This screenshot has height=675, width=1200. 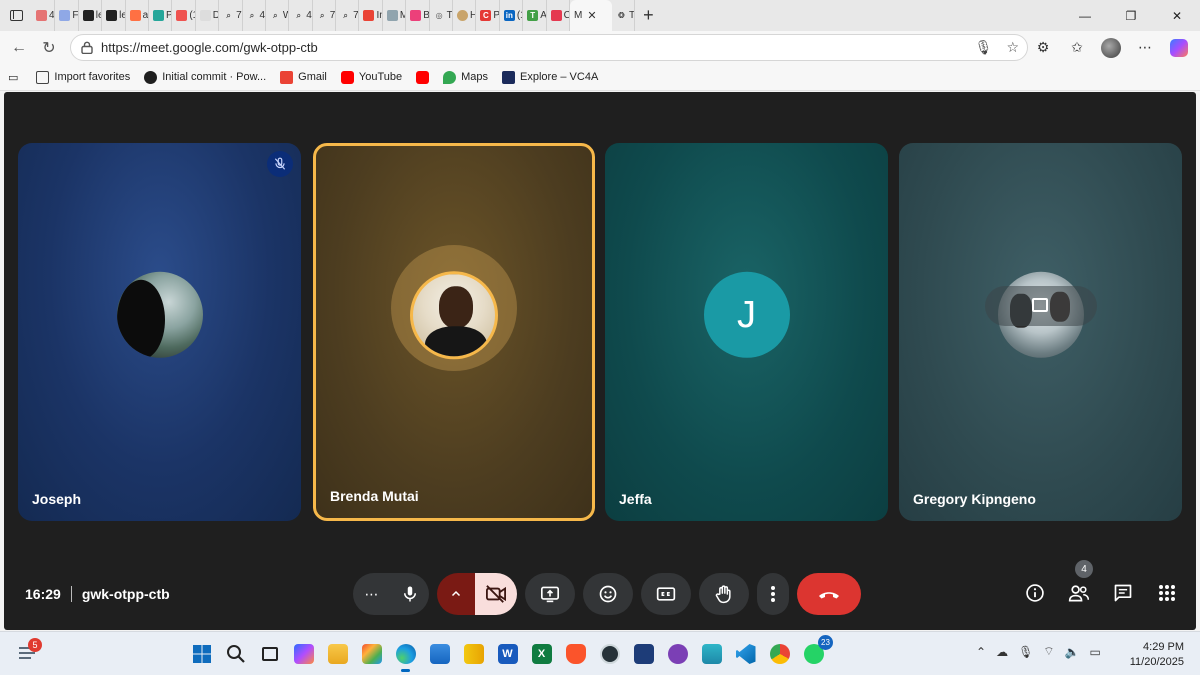 I want to click on tab-active: M ✕, so click(x=590, y=15).